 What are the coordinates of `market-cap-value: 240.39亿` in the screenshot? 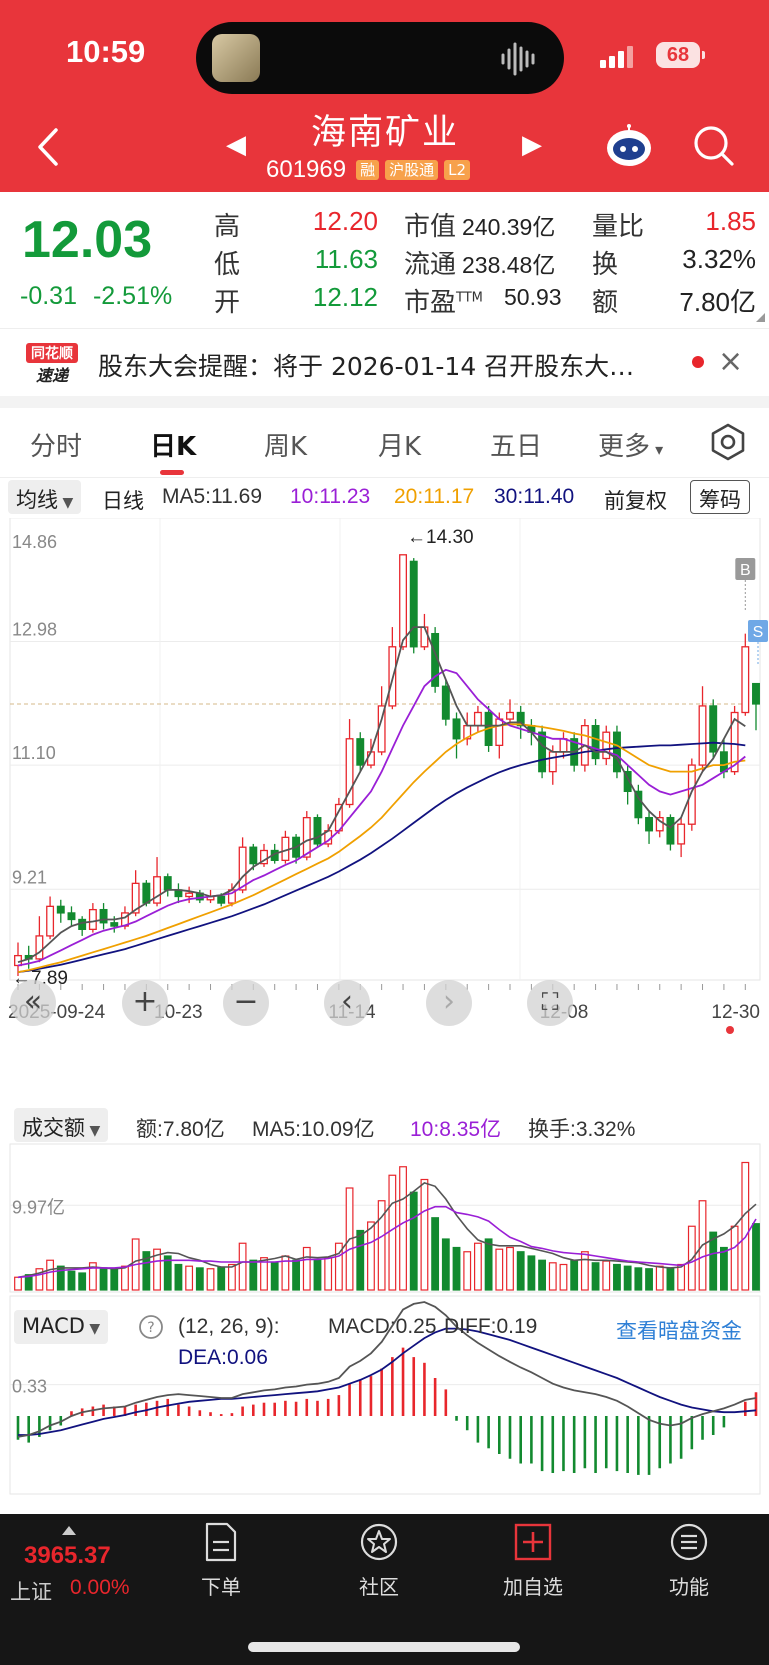 It's located at (509, 227).